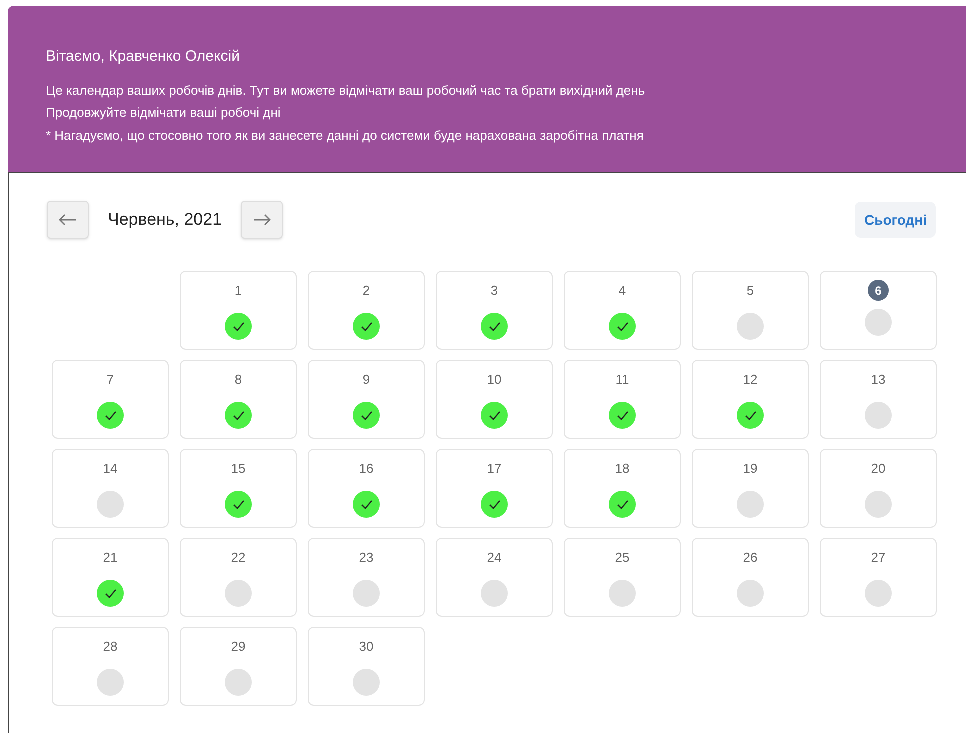  Describe the element at coordinates (750, 488) in the screenshot. I see `day-card: 19` at that location.